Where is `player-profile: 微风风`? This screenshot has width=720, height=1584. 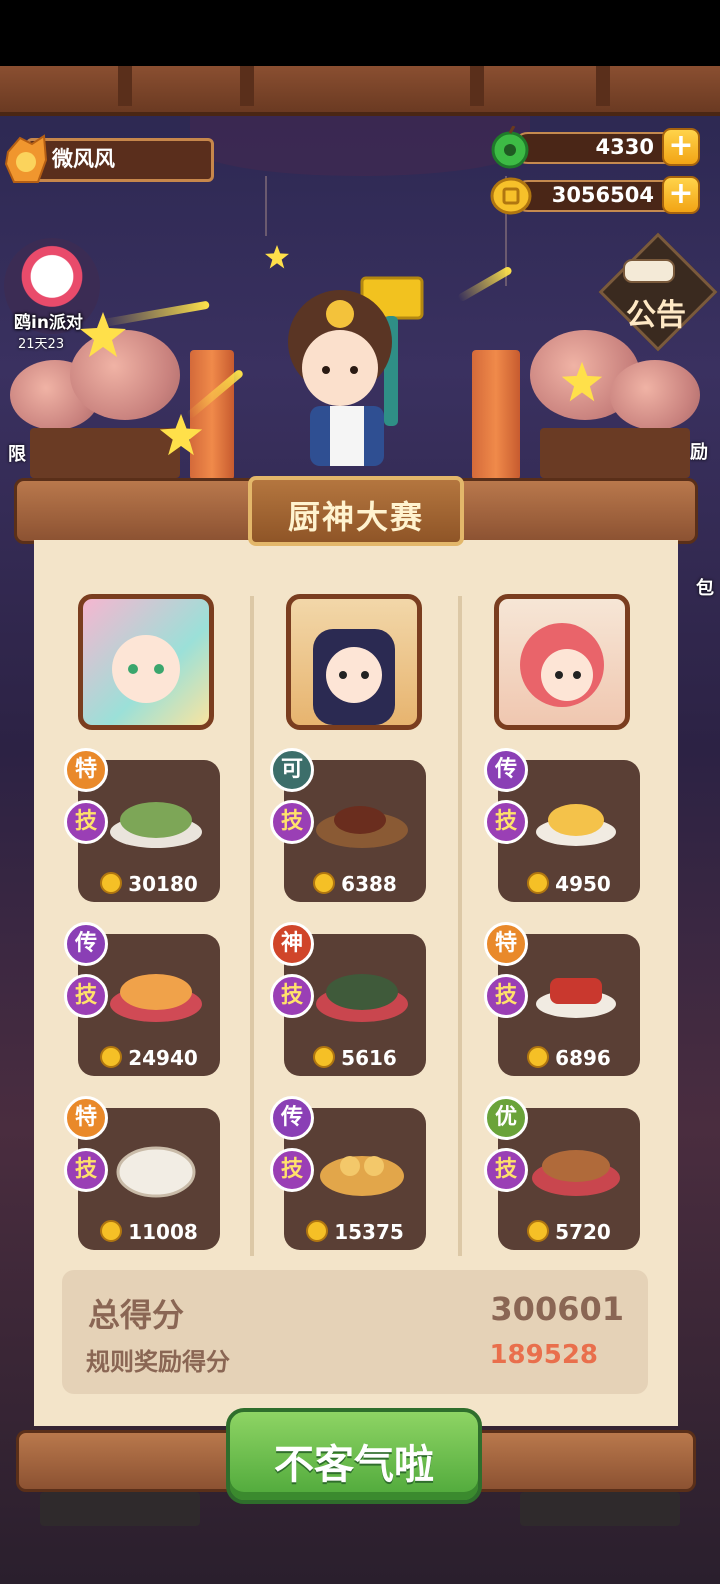 player-profile: 微风风 is located at coordinates (110, 160).